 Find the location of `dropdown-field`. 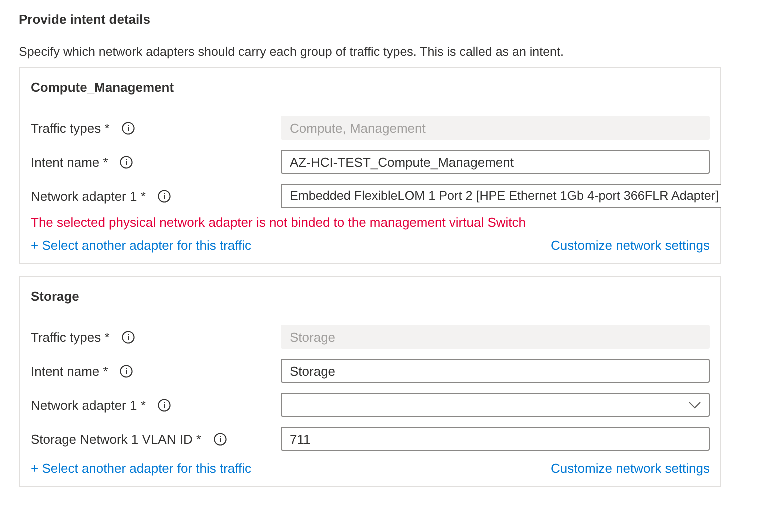

dropdown-field is located at coordinates (495, 405).